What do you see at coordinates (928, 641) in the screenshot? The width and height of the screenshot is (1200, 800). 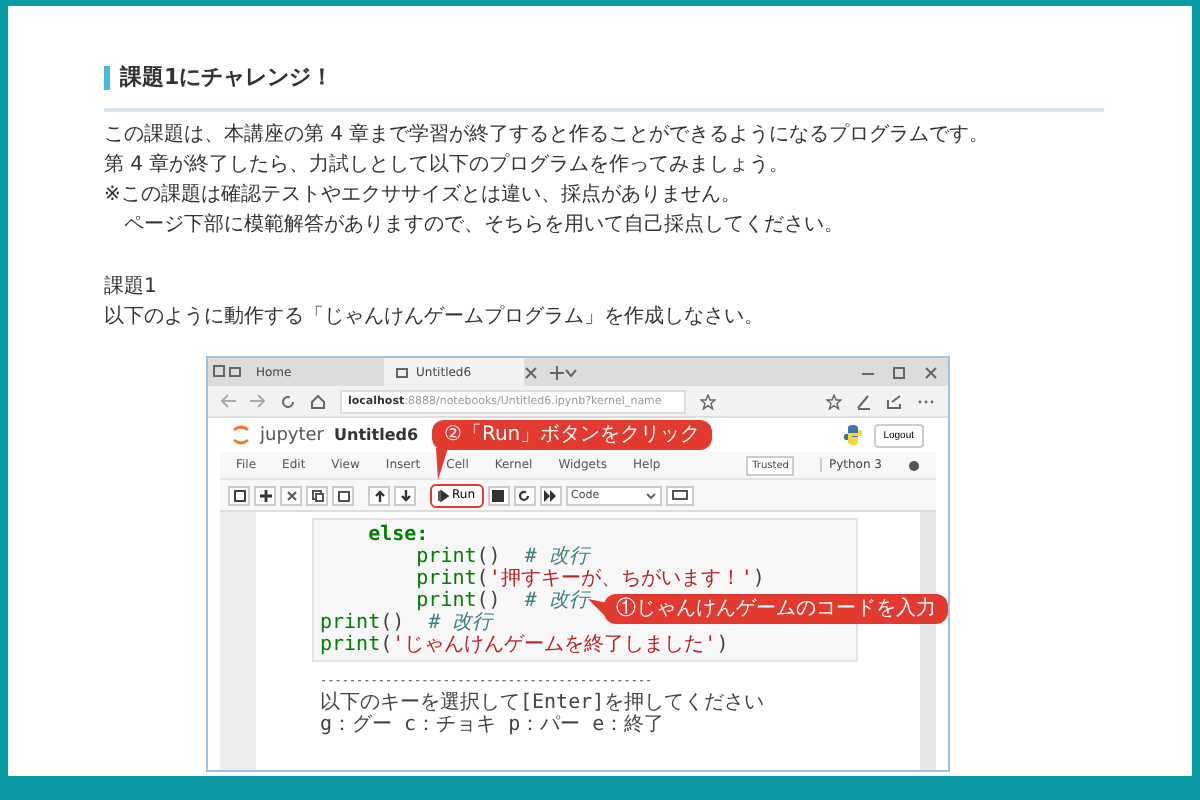 I see `scrollbar` at bounding box center [928, 641].